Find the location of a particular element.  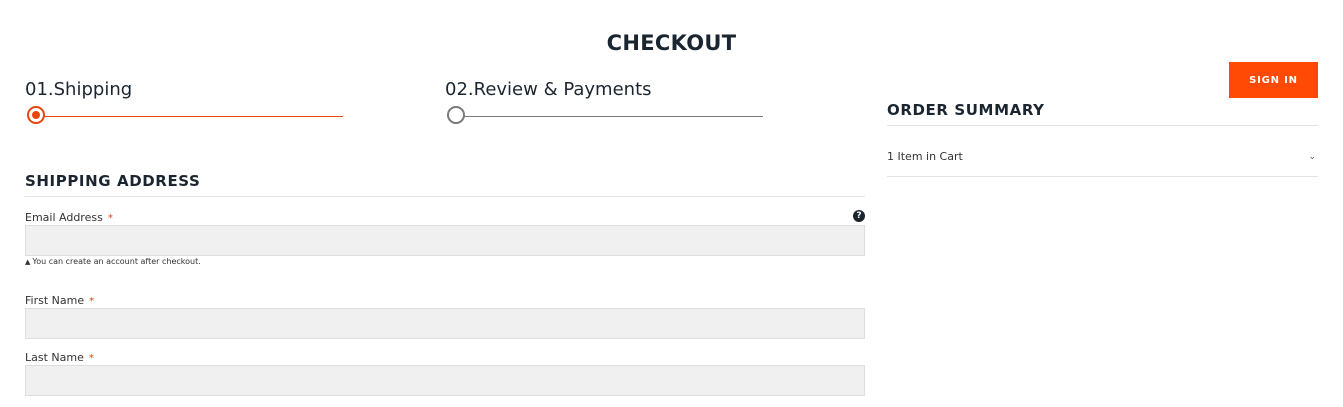

step-review-track is located at coordinates (605, 117).